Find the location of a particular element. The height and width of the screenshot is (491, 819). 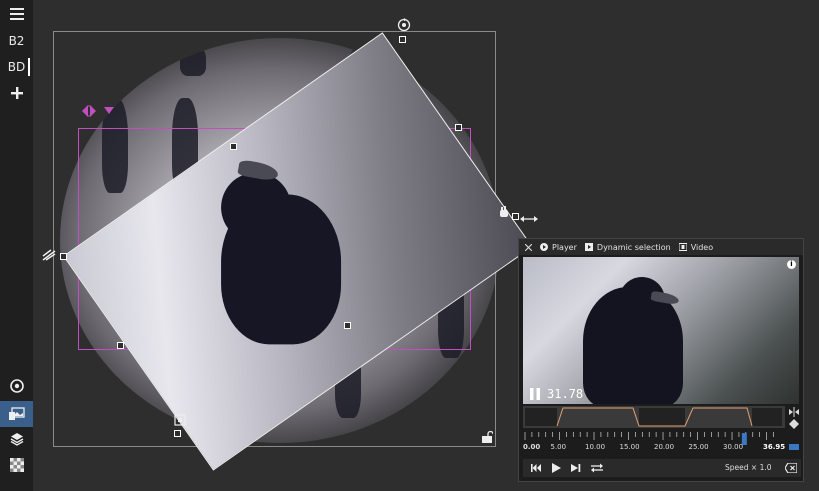

volume-indicator is located at coordinates (794, 447).